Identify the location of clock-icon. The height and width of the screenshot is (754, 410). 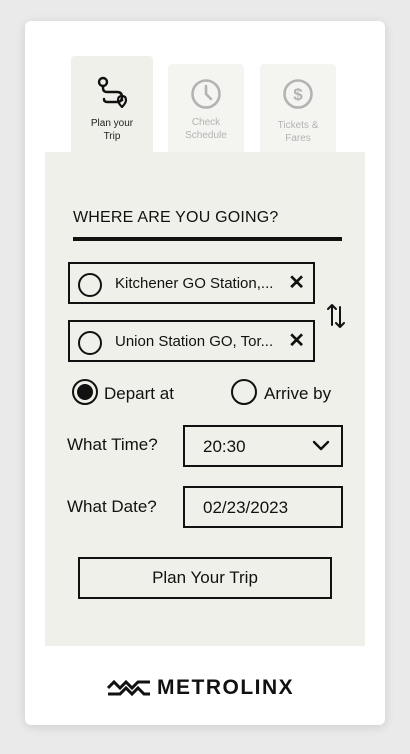
(206, 94).